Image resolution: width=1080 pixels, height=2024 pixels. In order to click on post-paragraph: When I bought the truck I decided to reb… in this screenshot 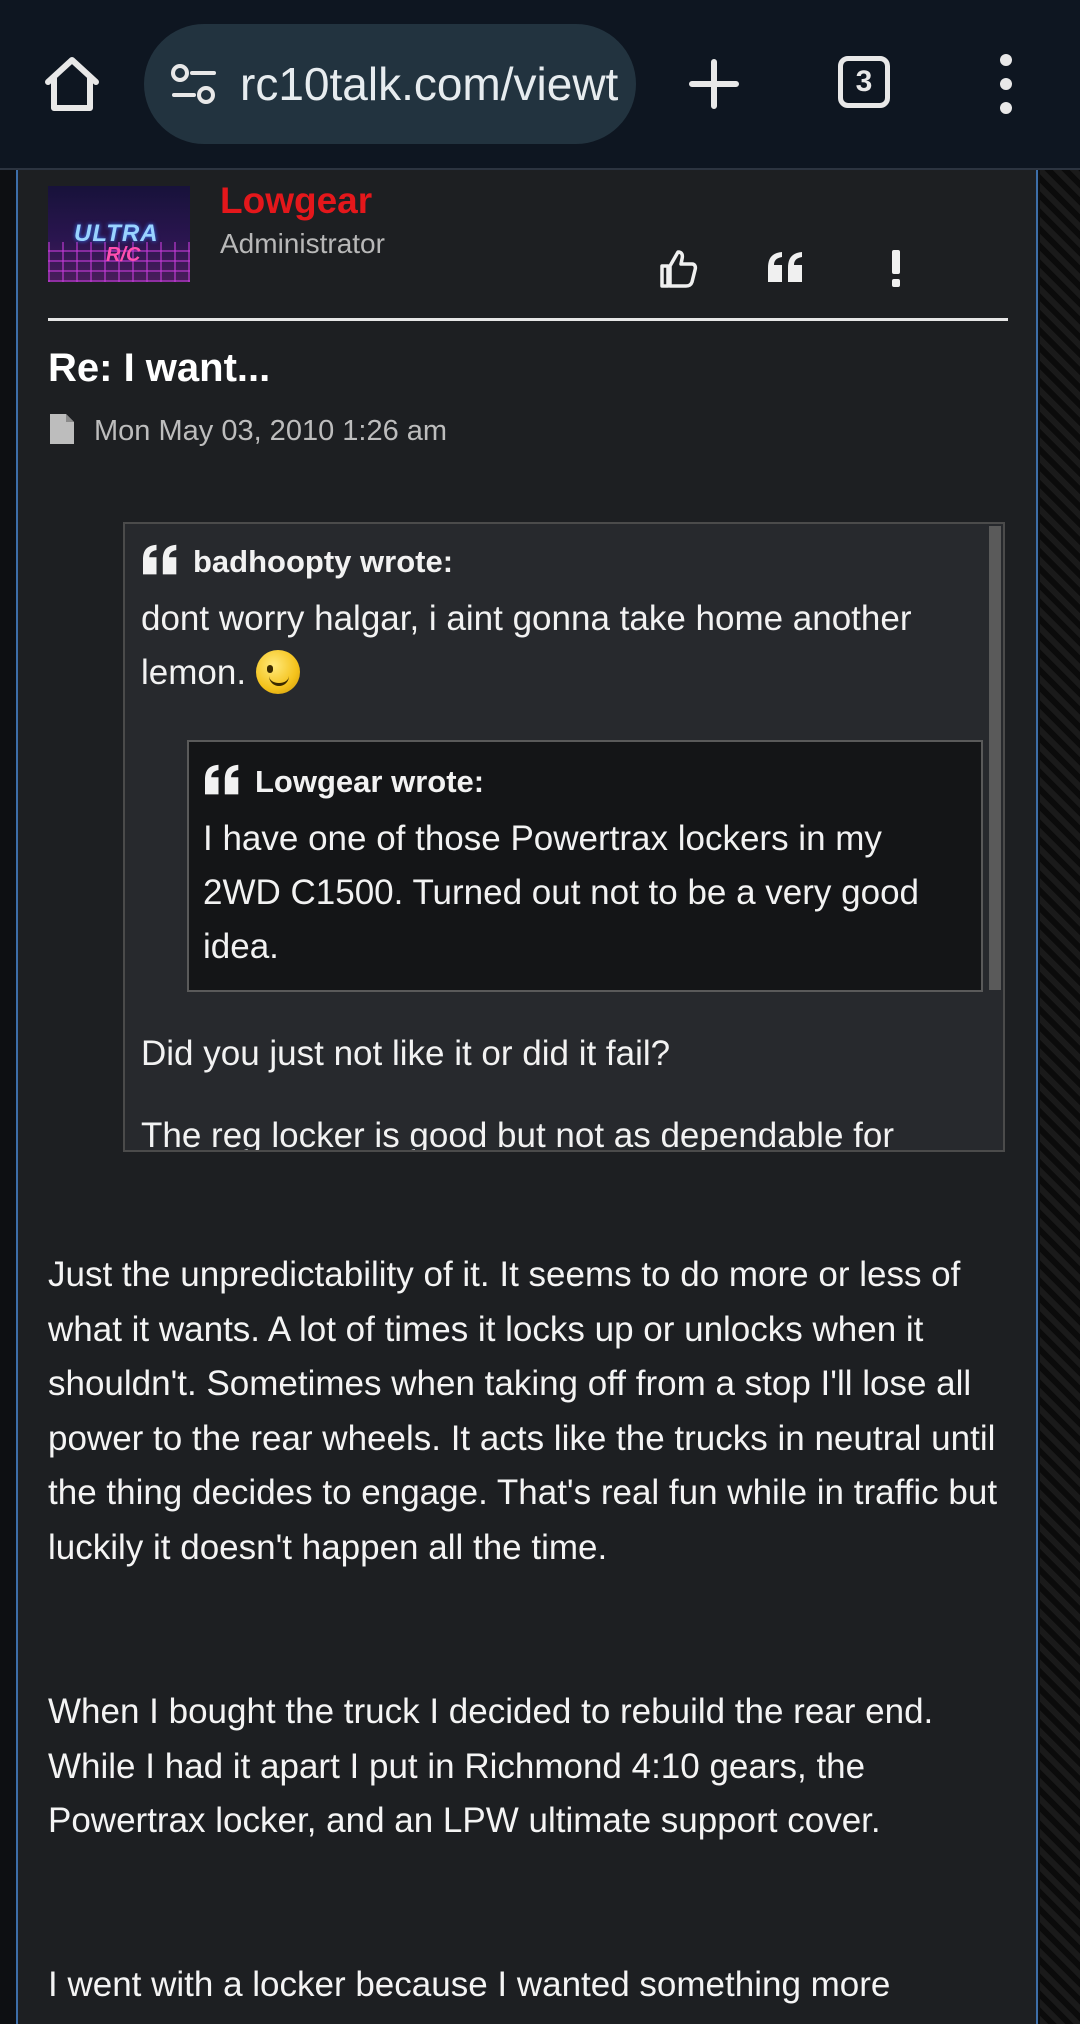, I will do `click(491, 1766)`.